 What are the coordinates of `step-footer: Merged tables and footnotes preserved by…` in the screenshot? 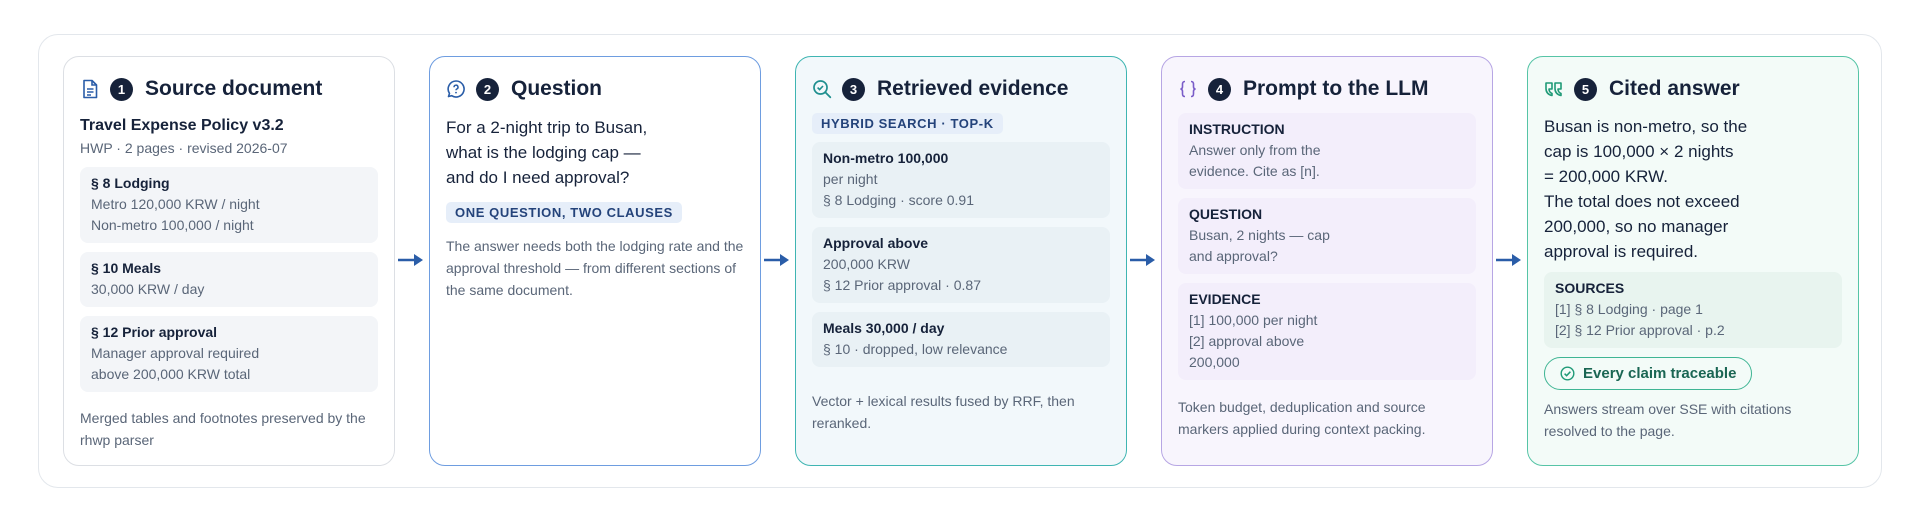 It's located at (223, 429).